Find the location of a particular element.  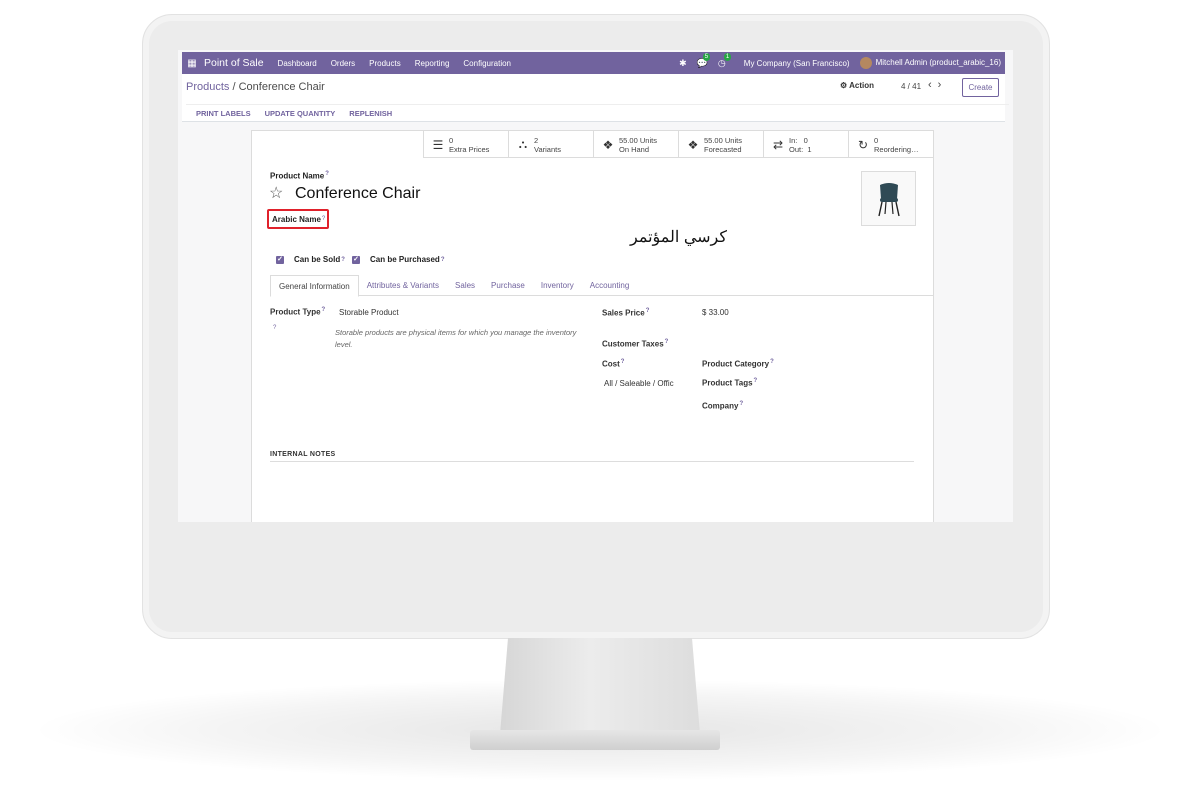

apps-grid-icon: ▦ is located at coordinates (192, 63).